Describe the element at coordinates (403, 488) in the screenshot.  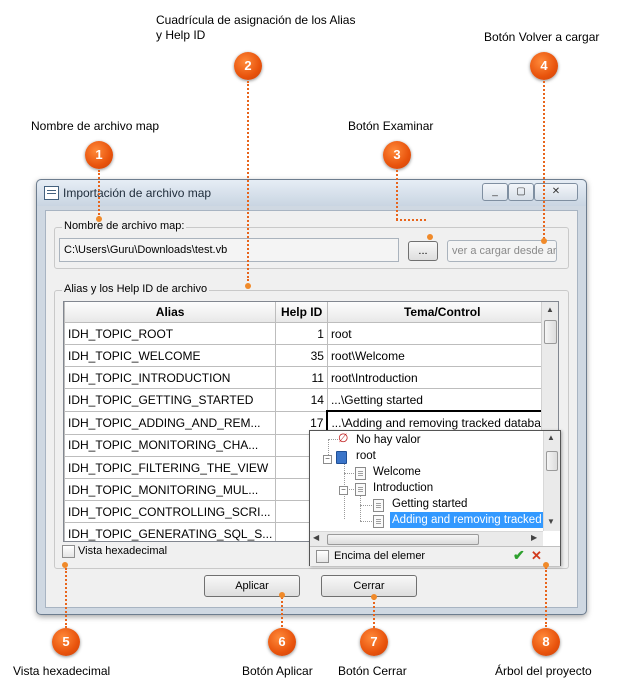
I see `tree-item-introduction: Introduction` at that location.